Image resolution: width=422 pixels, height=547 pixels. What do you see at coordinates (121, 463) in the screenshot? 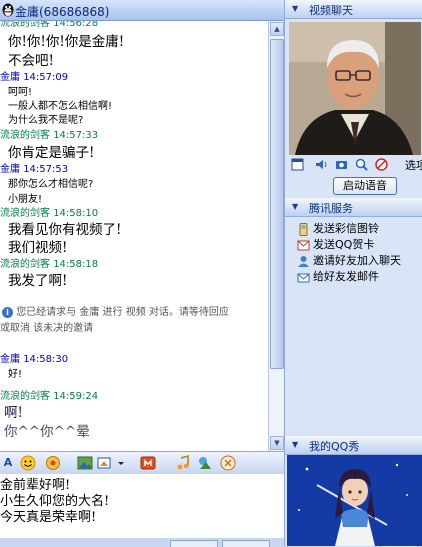
I see `screenshot-dropdown-icon` at bounding box center [121, 463].